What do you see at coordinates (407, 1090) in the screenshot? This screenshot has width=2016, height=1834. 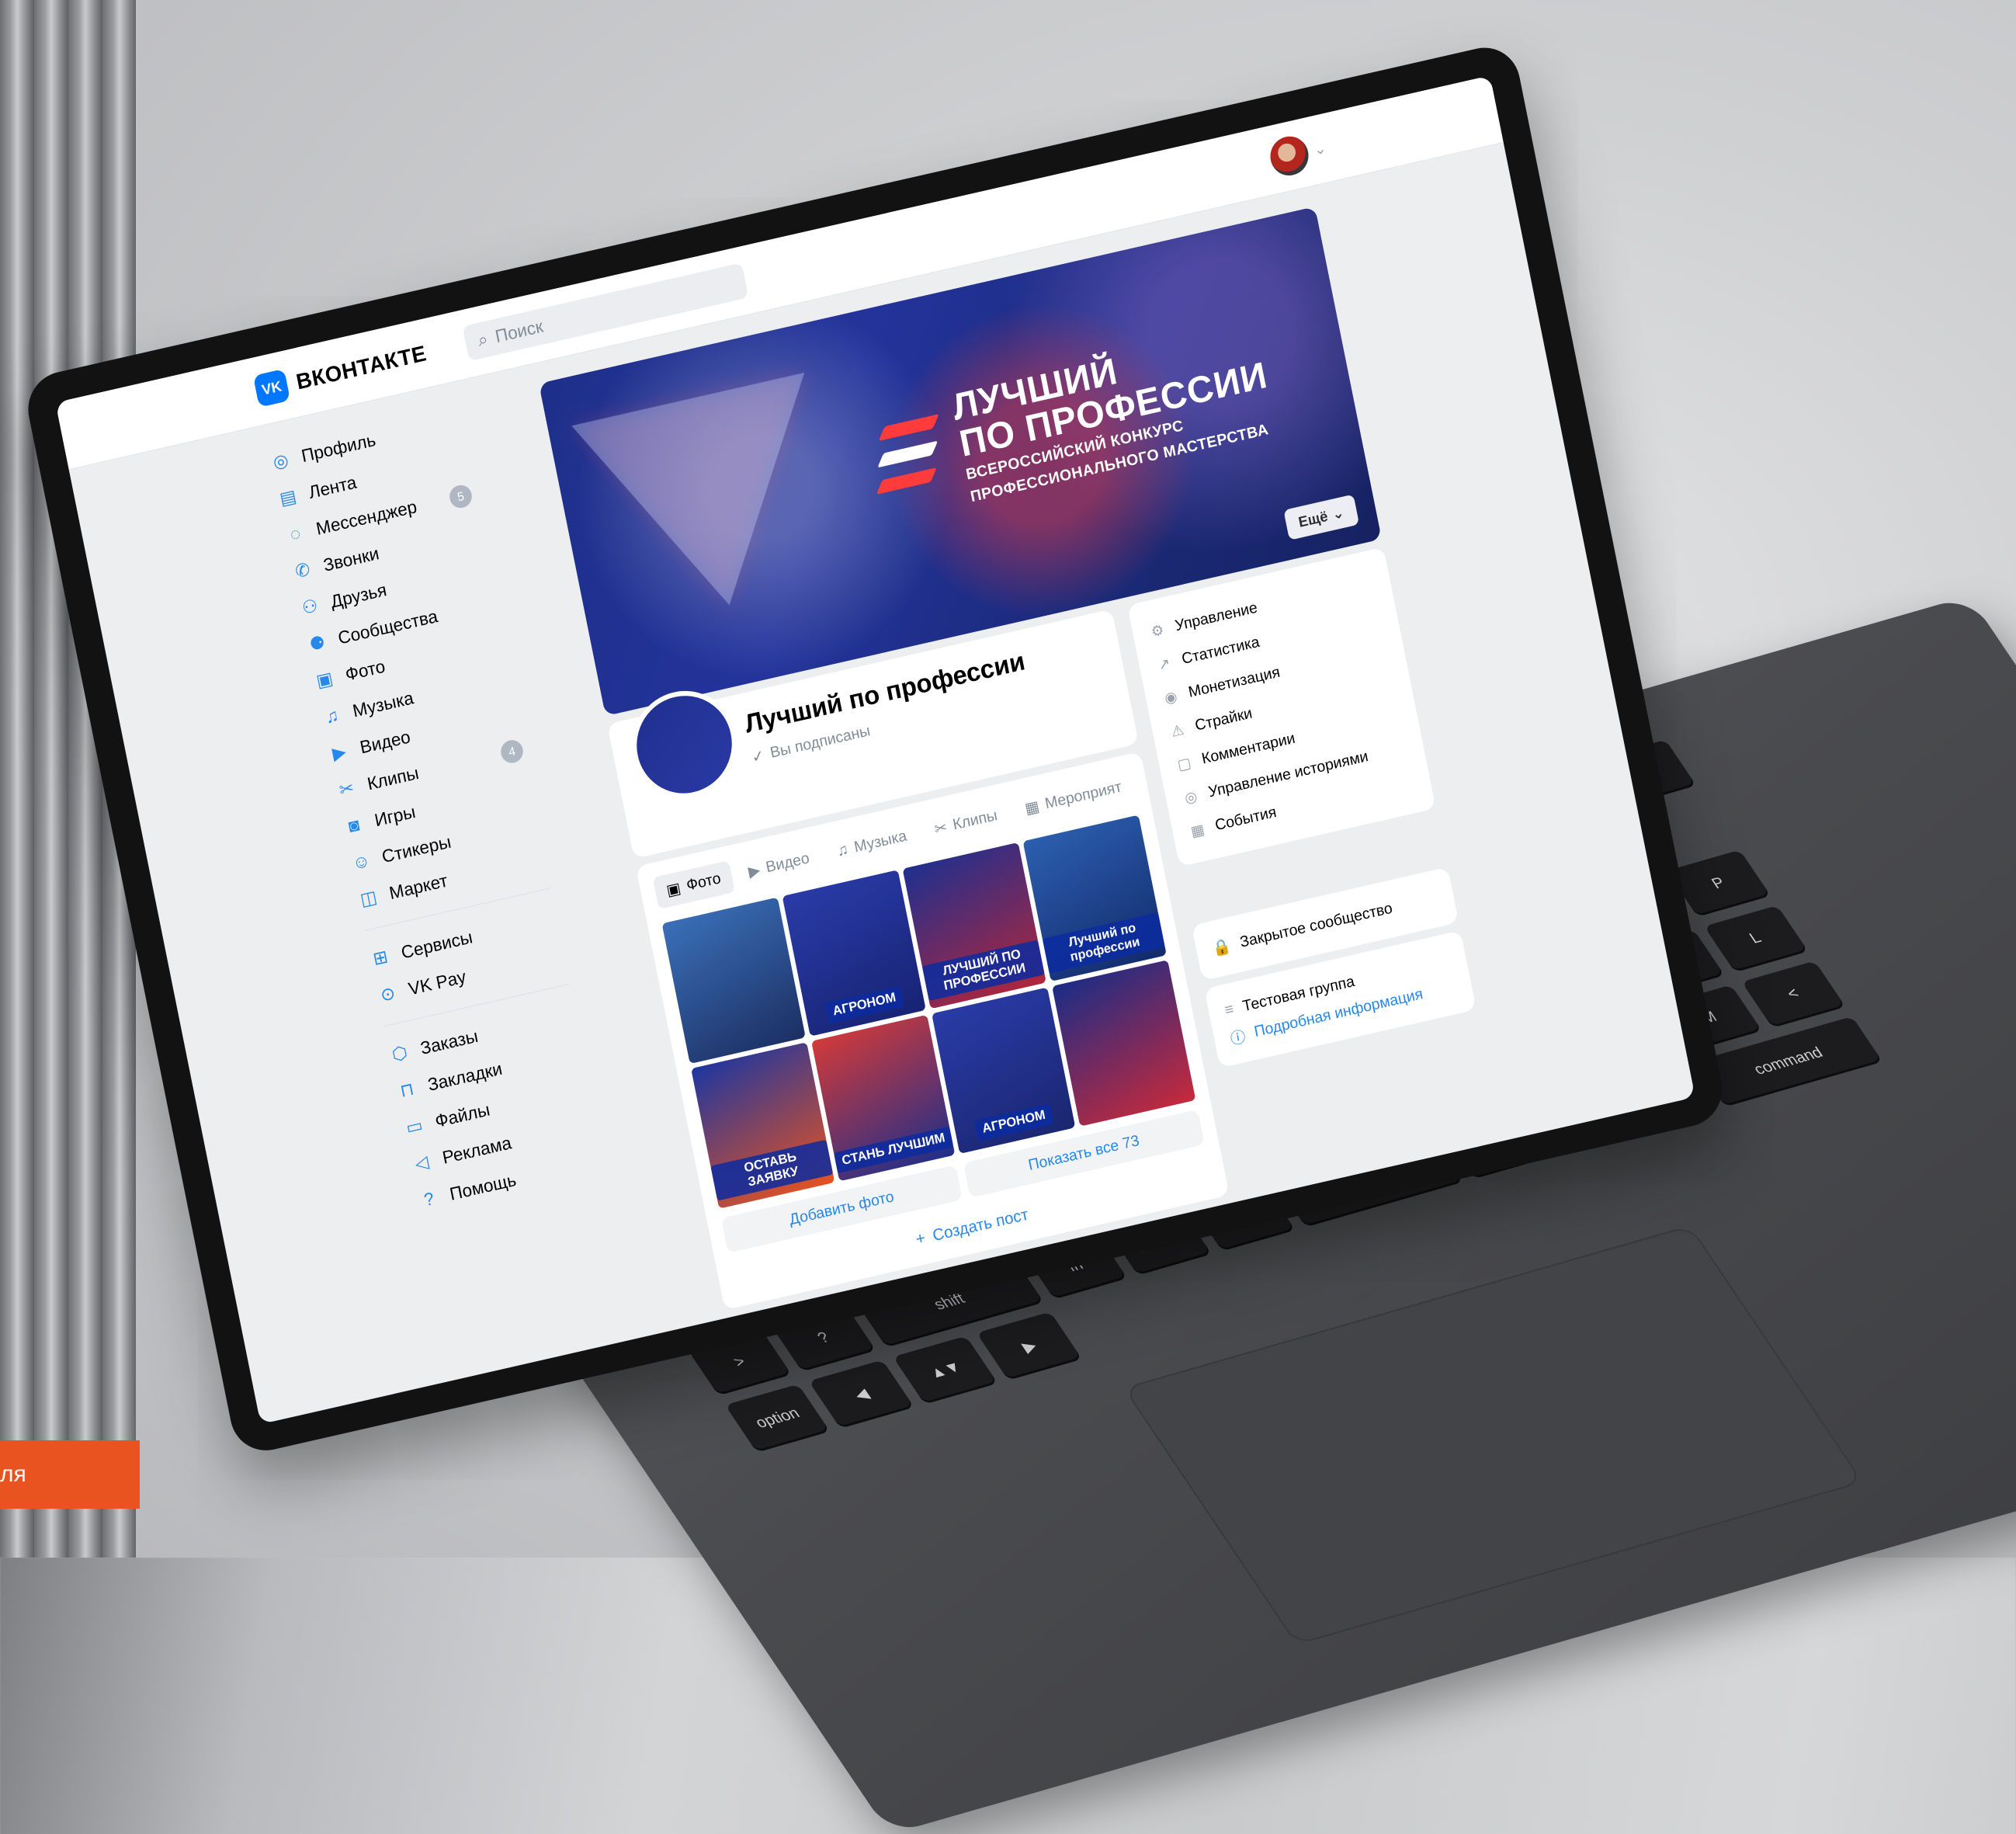 I see `bookmark-icon: ⊓` at bounding box center [407, 1090].